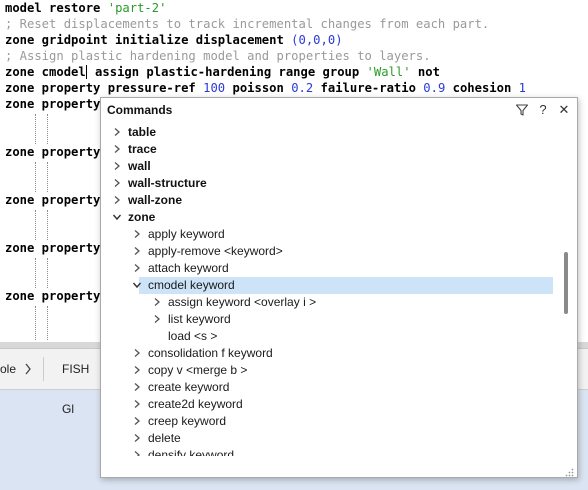 This screenshot has width=588, height=490. I want to click on tree-item-label: apply keyword, so click(186, 234).